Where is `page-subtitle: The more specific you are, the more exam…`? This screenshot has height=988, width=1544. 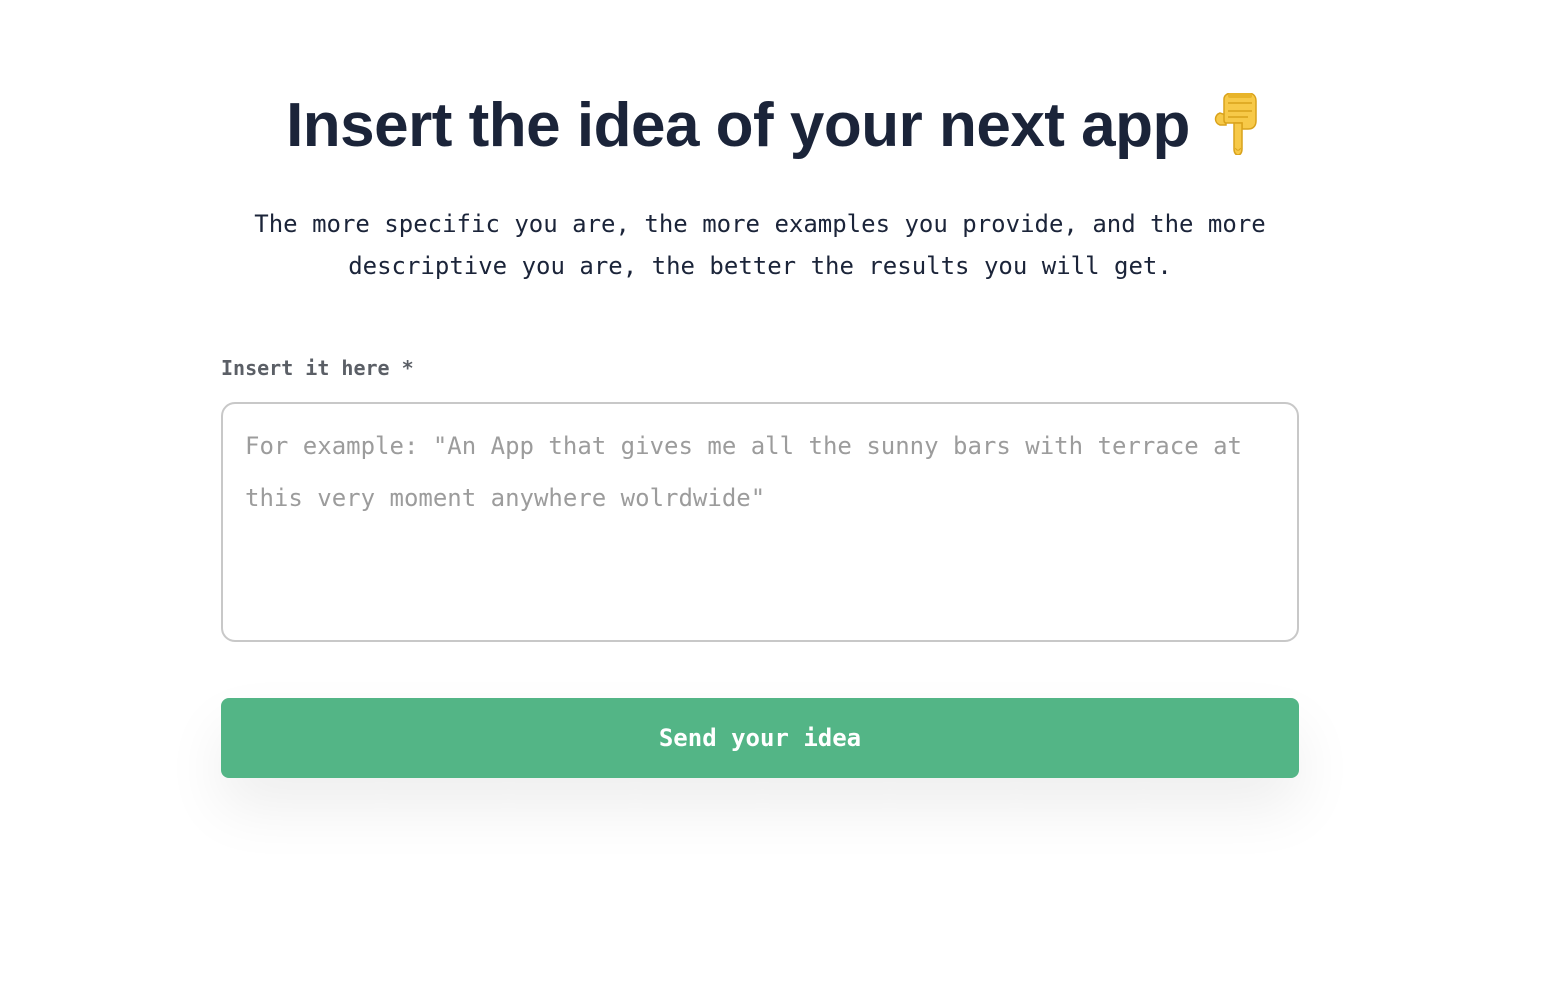
page-subtitle: The more specific you are, the more exam… is located at coordinates (760, 245).